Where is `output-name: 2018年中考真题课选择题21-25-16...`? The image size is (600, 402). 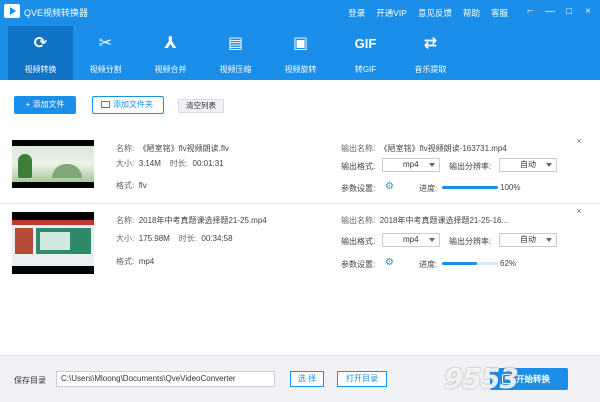 output-name: 2018年中考真题课选择题21-25-16... is located at coordinates (444, 220).